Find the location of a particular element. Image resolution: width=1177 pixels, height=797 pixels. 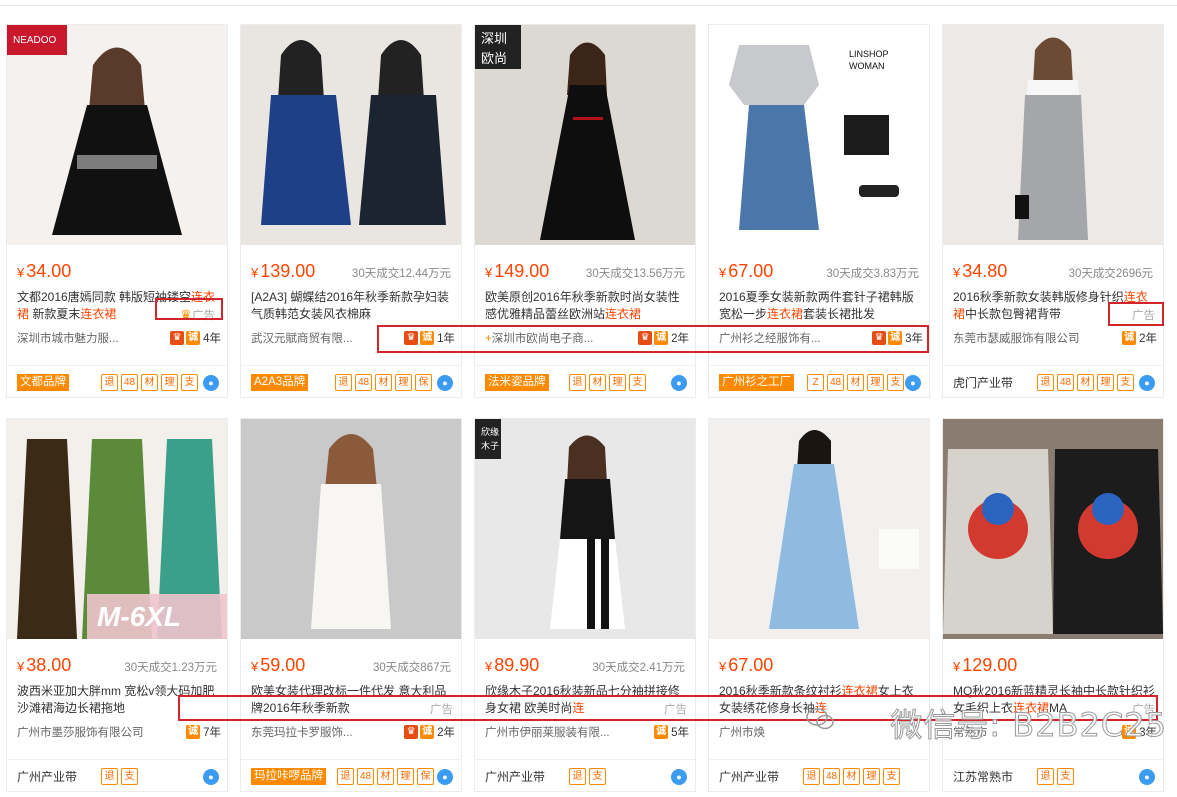

shop-name: 广州市焕 is located at coordinates (742, 732).